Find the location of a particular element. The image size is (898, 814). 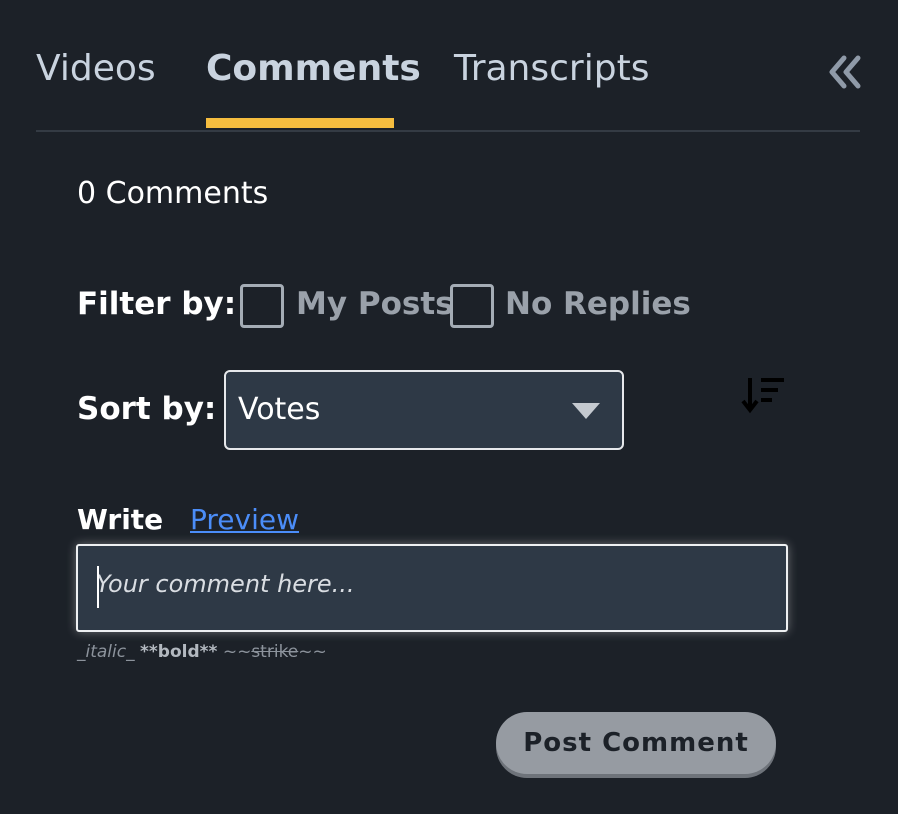

comment-input is located at coordinates (431, 589).